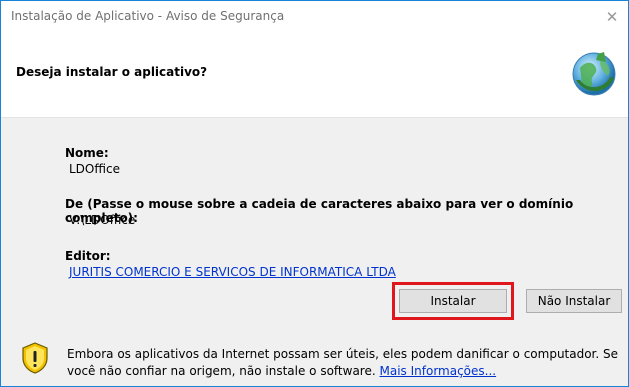  I want to click on install-question: Deseja instalar o aplicativo?, so click(112, 72).